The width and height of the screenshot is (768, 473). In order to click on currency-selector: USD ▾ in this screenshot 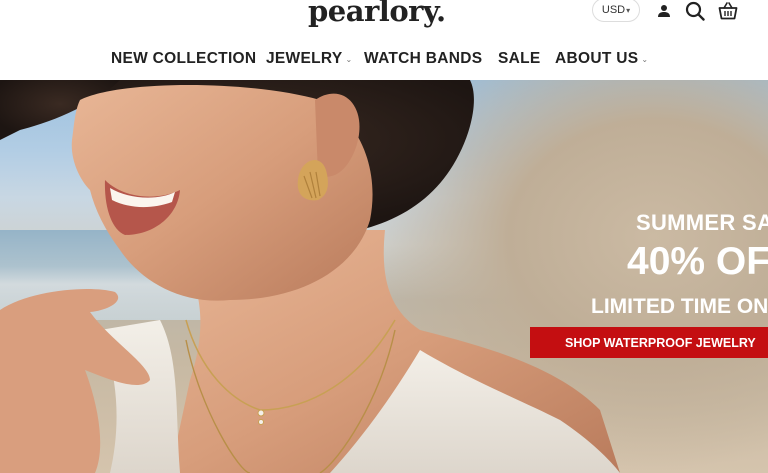, I will do `click(616, 11)`.